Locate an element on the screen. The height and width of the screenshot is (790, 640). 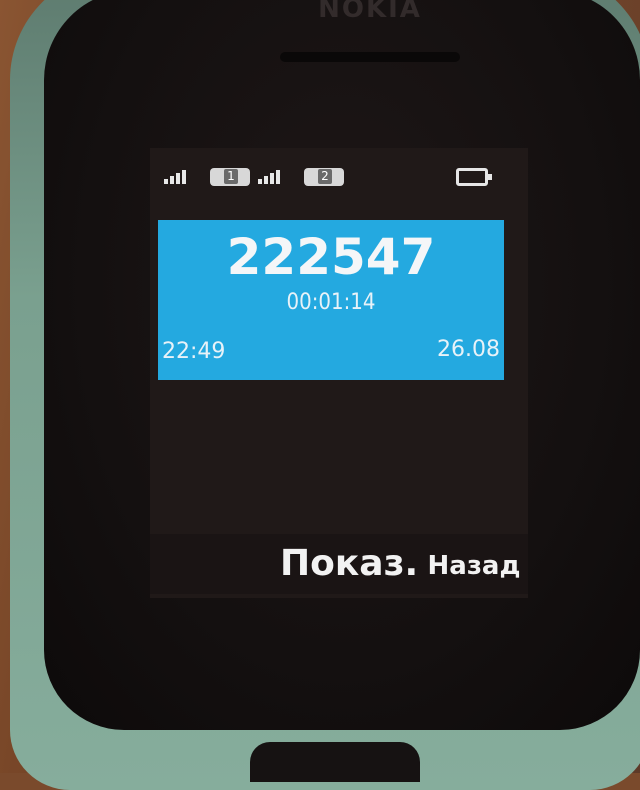
show-softkey: Показ. is located at coordinates (349, 564).